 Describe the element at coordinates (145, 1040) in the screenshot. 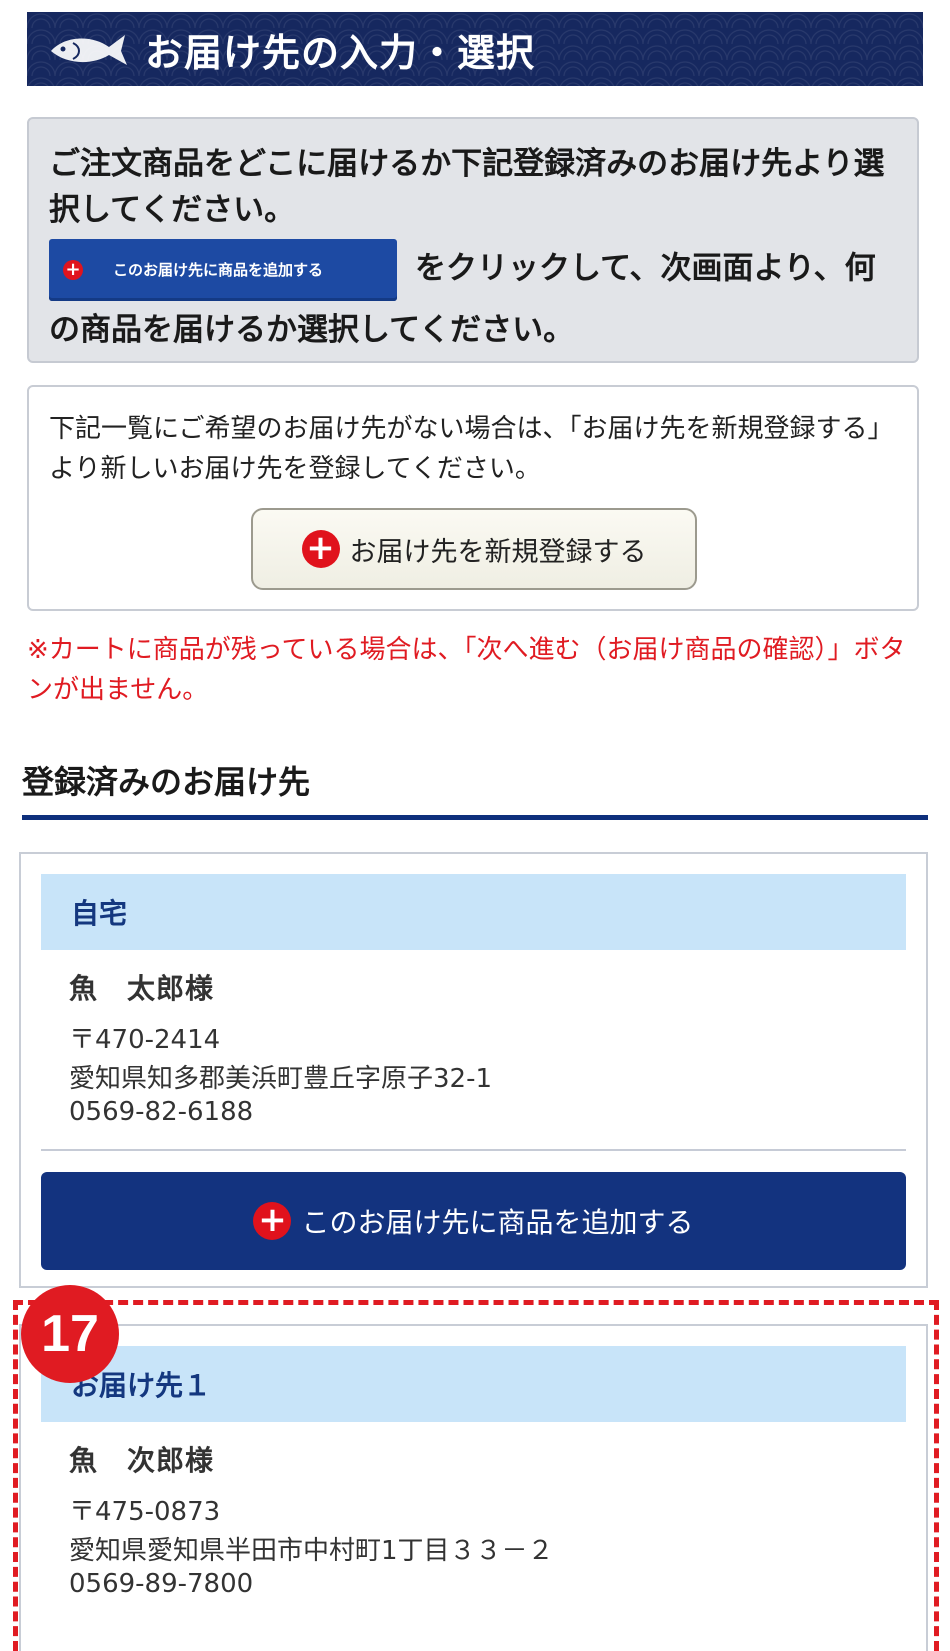

I see `postal-code: 〒470-2414` at that location.